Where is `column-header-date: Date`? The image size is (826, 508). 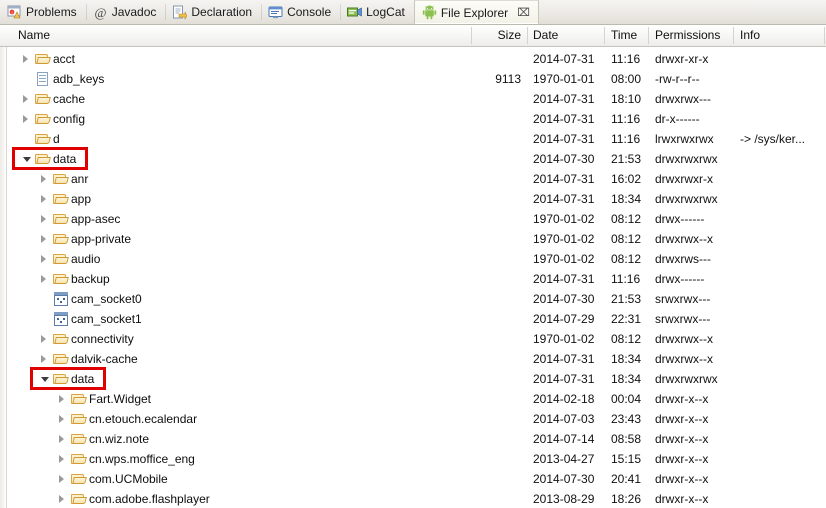 column-header-date: Date is located at coordinates (545, 35).